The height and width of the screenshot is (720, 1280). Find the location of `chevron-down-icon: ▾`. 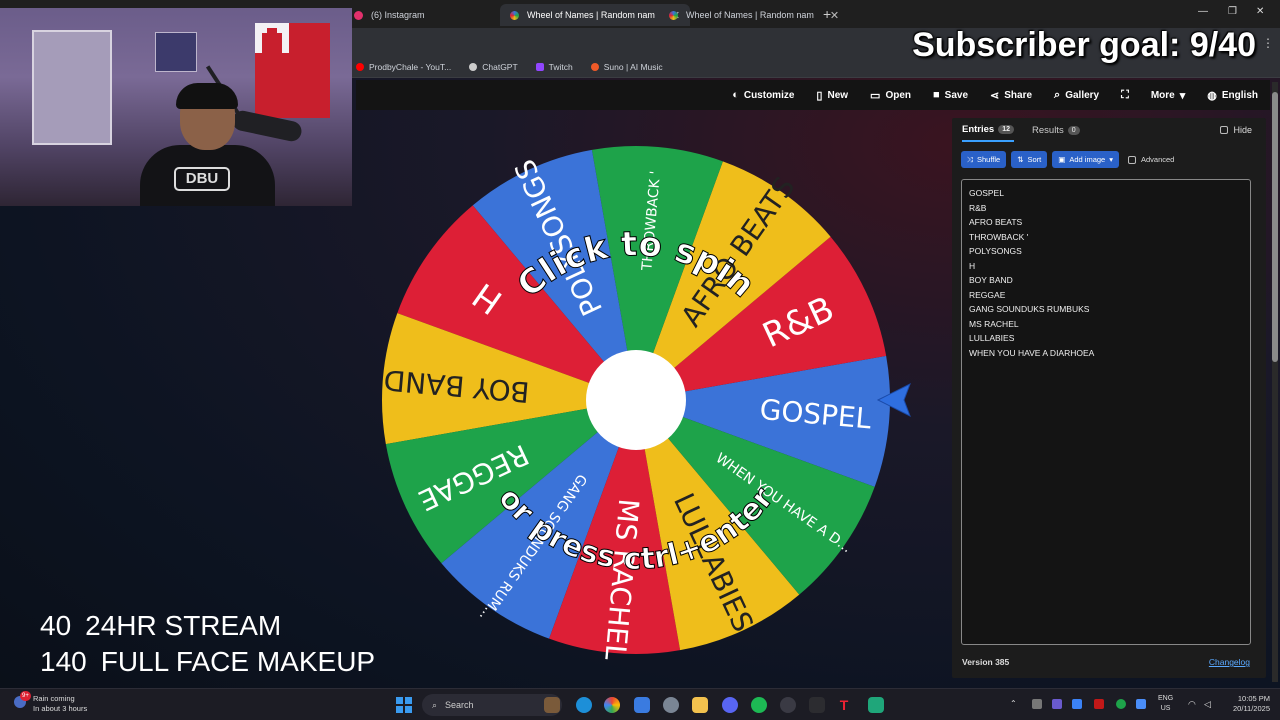

chevron-down-icon: ▾ is located at coordinates (1182, 95).